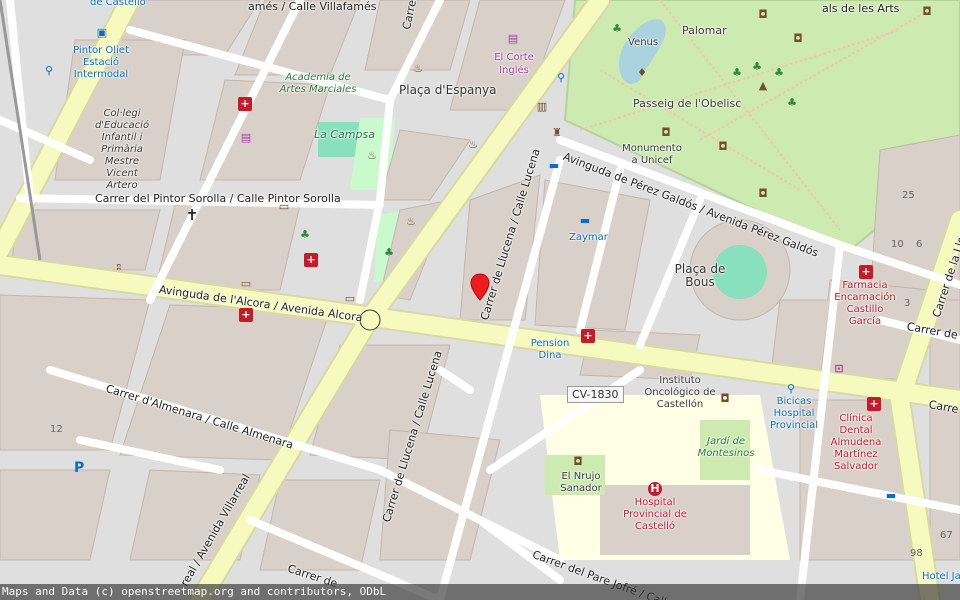  What do you see at coordinates (79, 468) in the screenshot?
I see `parking-icon: P` at bounding box center [79, 468].